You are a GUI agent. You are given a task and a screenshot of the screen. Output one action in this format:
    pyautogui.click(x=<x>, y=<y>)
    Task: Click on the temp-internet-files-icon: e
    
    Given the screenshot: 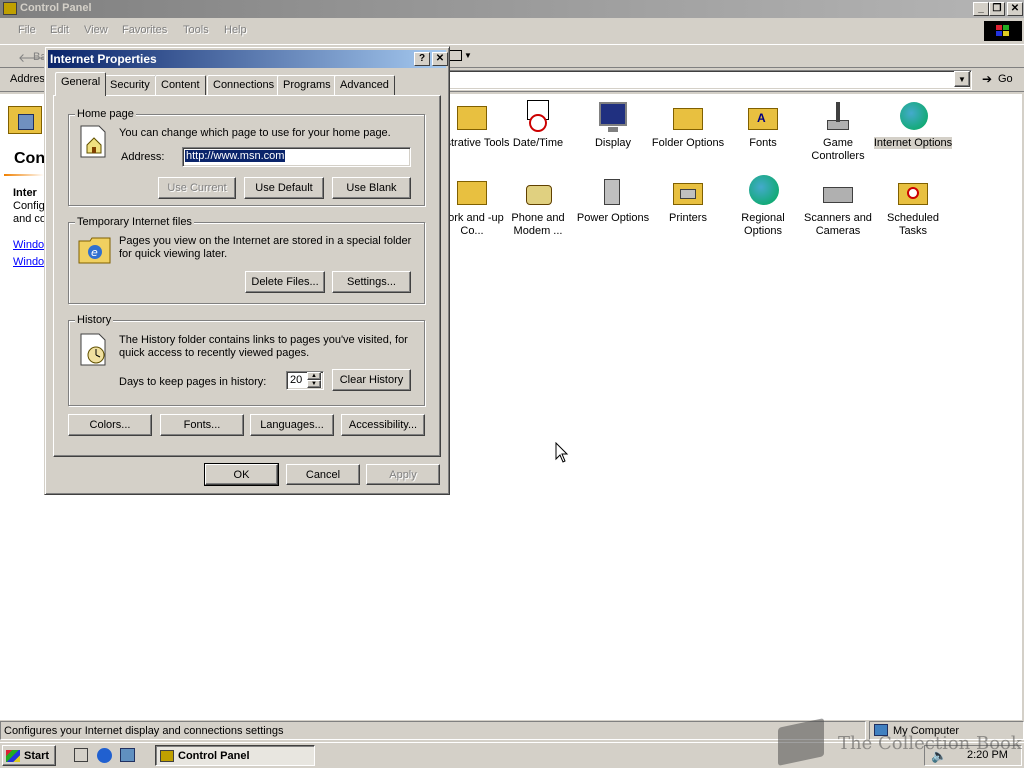 What is the action you would take?
    pyautogui.click(x=94, y=250)
    